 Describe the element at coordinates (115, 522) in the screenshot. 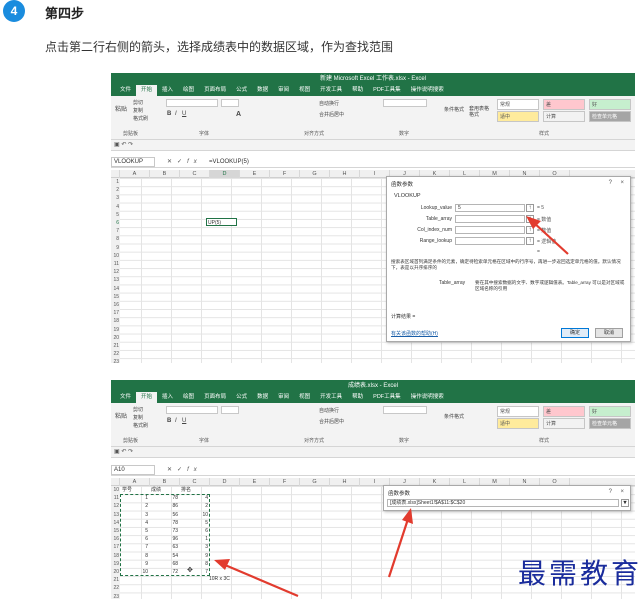

I see `row-header: 14` at that location.